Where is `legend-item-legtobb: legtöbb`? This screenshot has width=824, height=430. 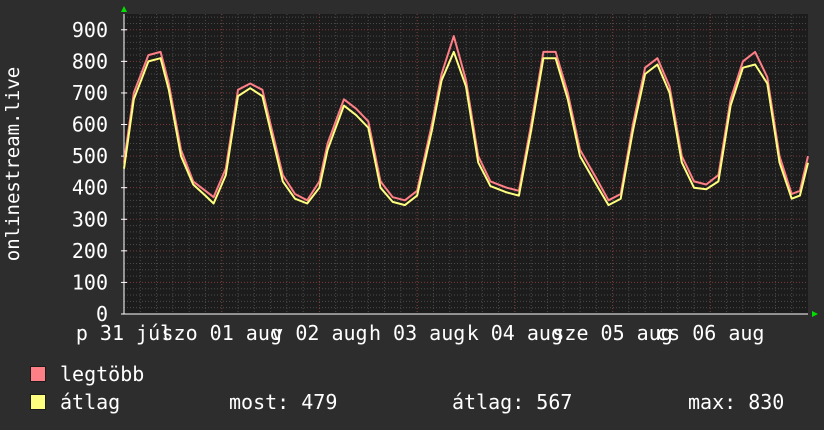 legend-item-legtobb: legtöbb is located at coordinates (87, 374).